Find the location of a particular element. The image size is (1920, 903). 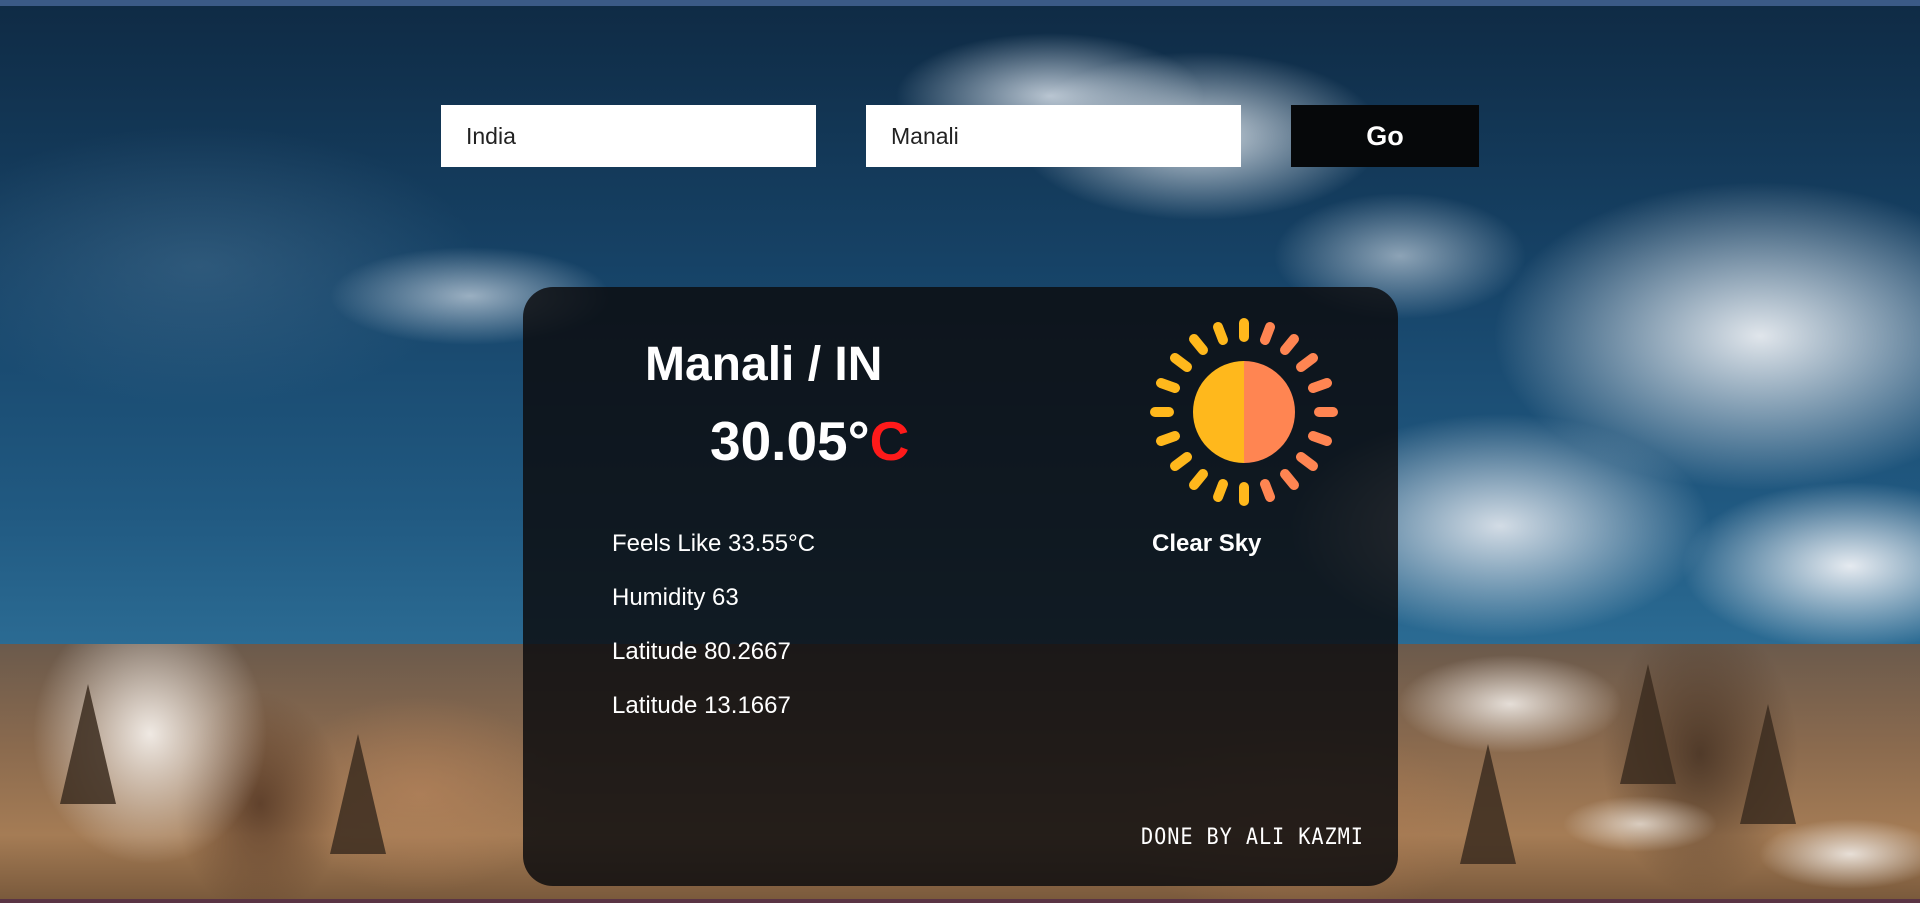

city-input is located at coordinates (1053, 136).